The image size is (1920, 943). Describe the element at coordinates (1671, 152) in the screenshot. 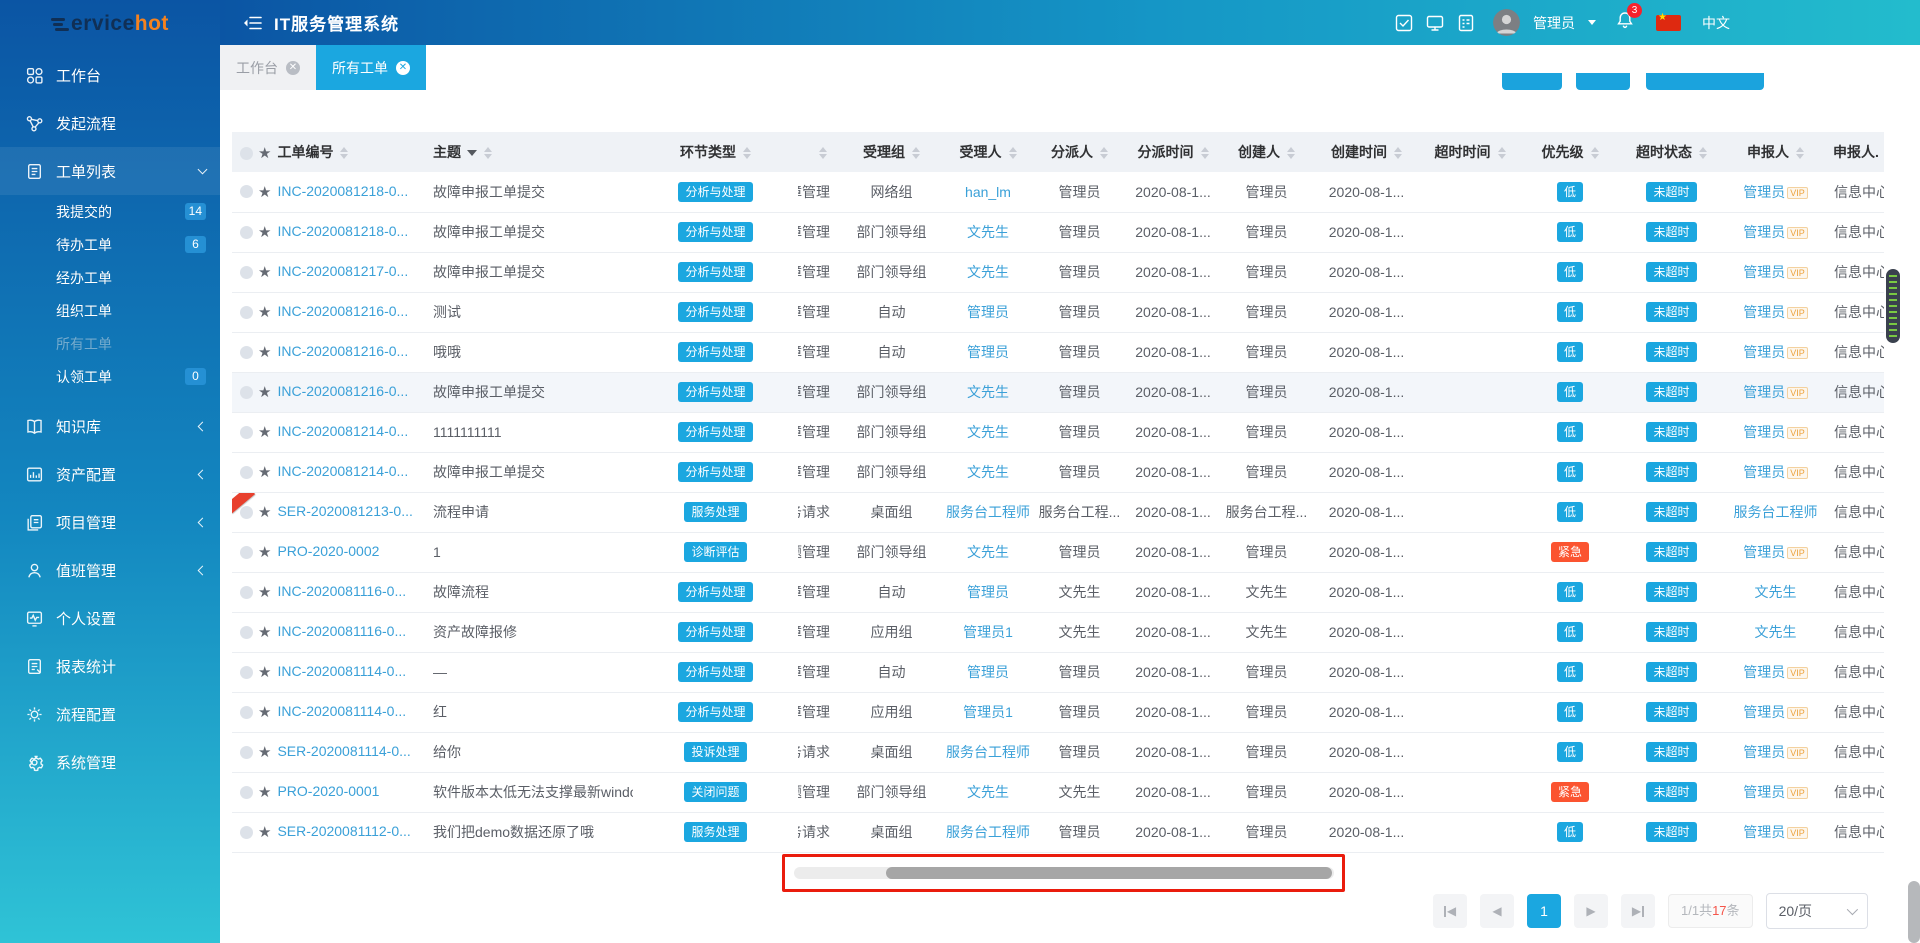

I see `column-header-timeout_status: 超时状态` at that location.